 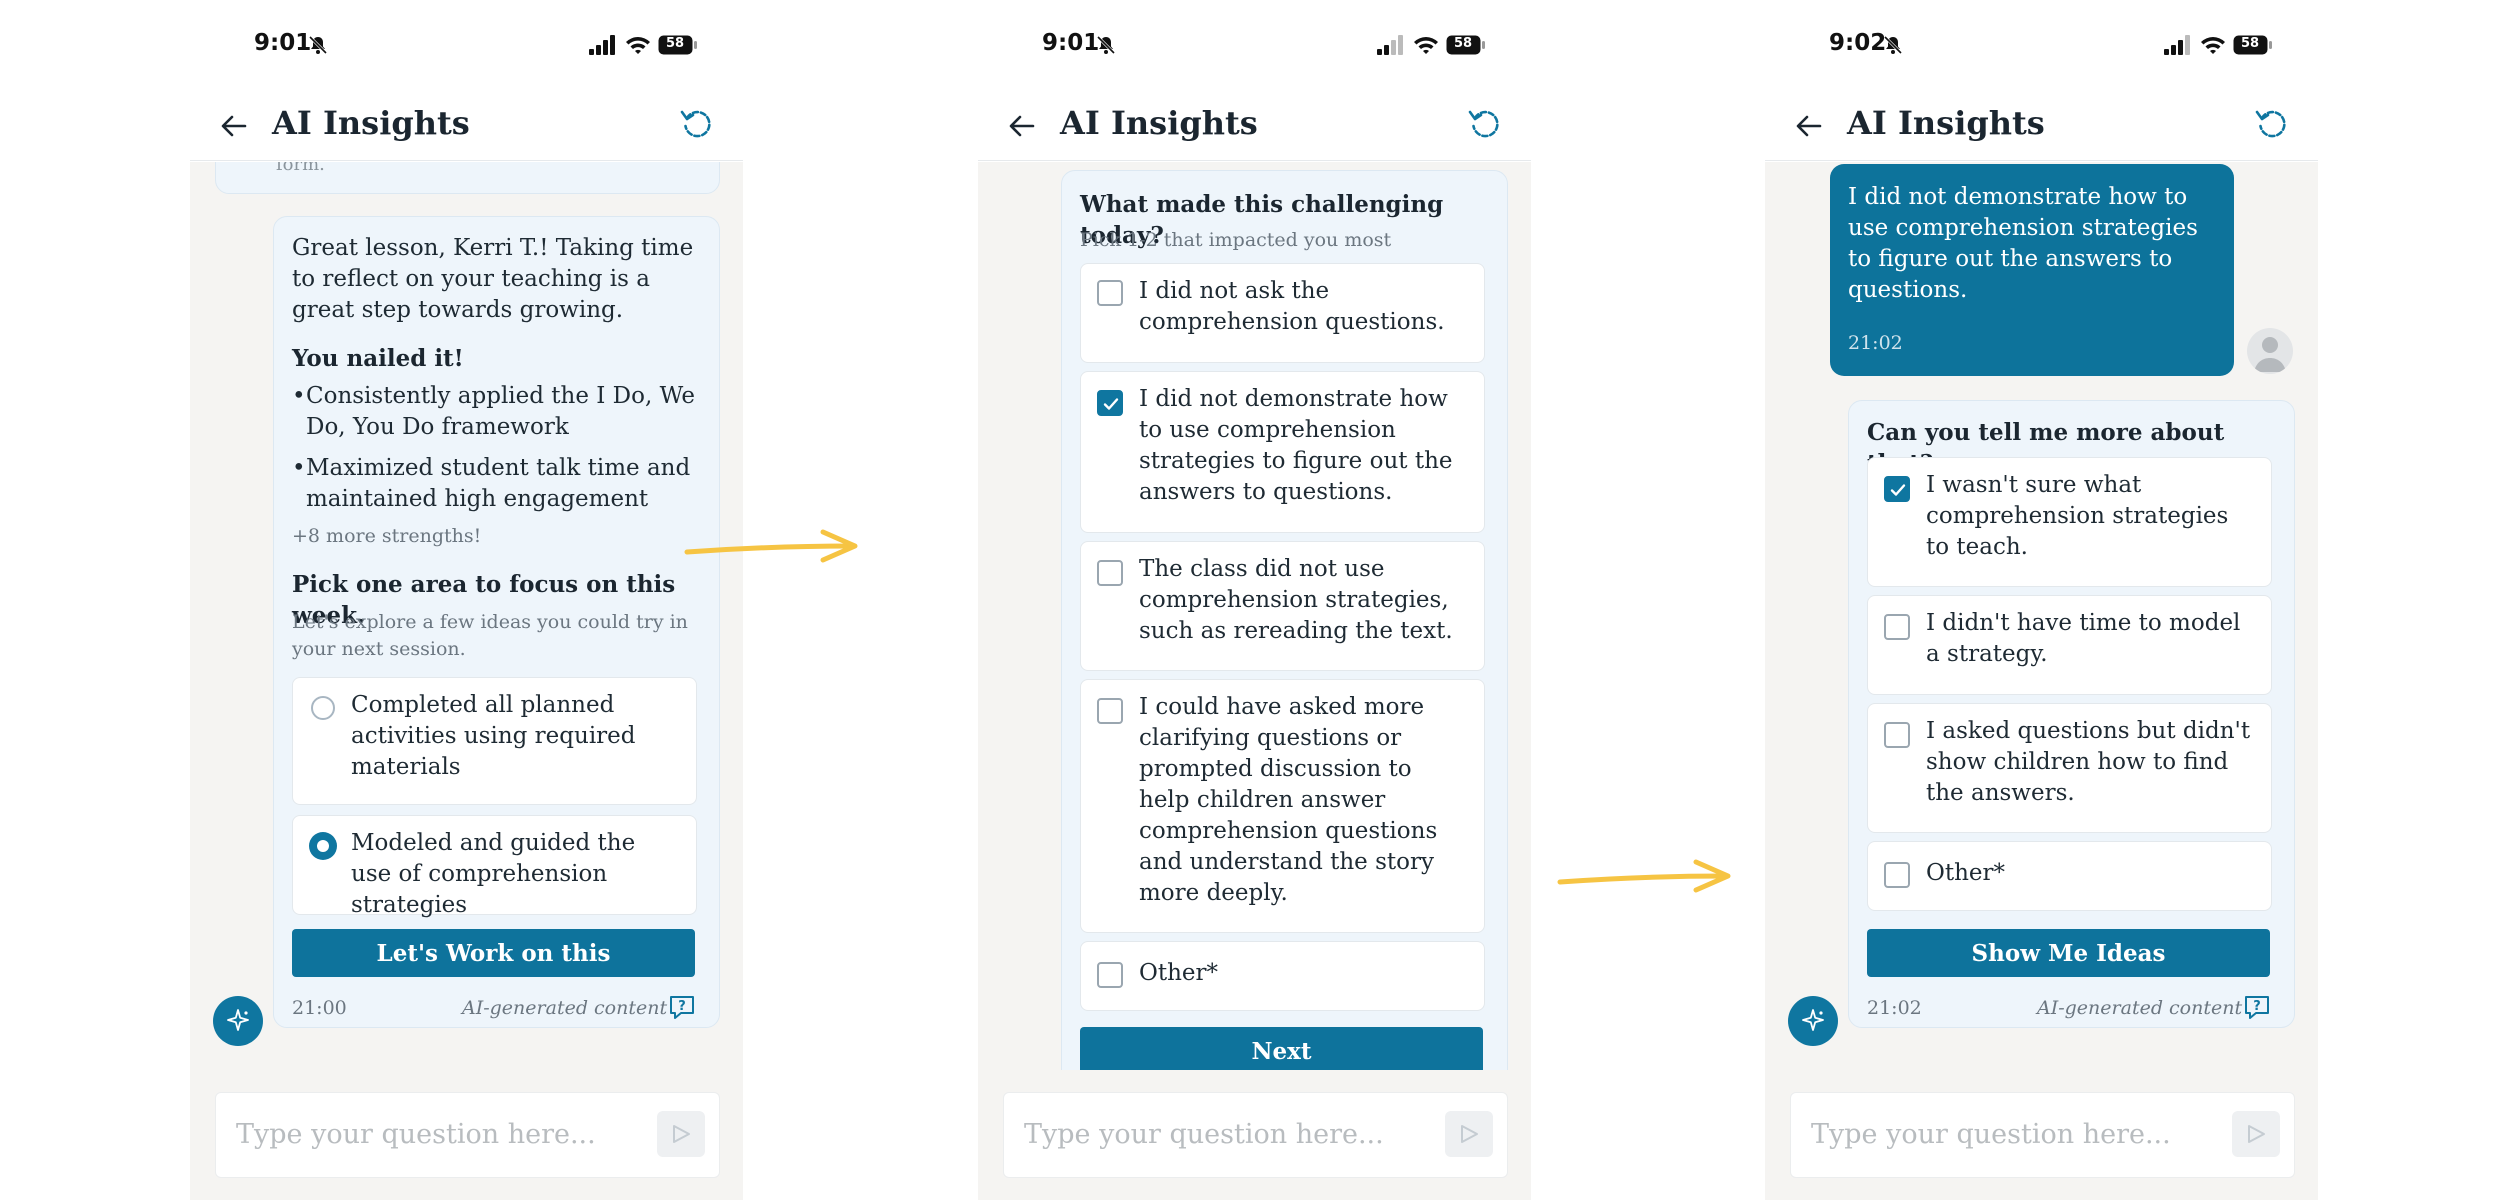 What do you see at coordinates (2041, 45) in the screenshot?
I see `status-bar: 9:02 58` at bounding box center [2041, 45].